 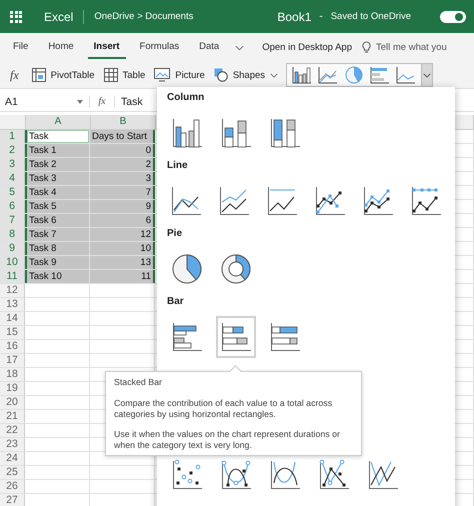 What do you see at coordinates (57, 136) in the screenshot?
I see `table-cell: Task` at bounding box center [57, 136].